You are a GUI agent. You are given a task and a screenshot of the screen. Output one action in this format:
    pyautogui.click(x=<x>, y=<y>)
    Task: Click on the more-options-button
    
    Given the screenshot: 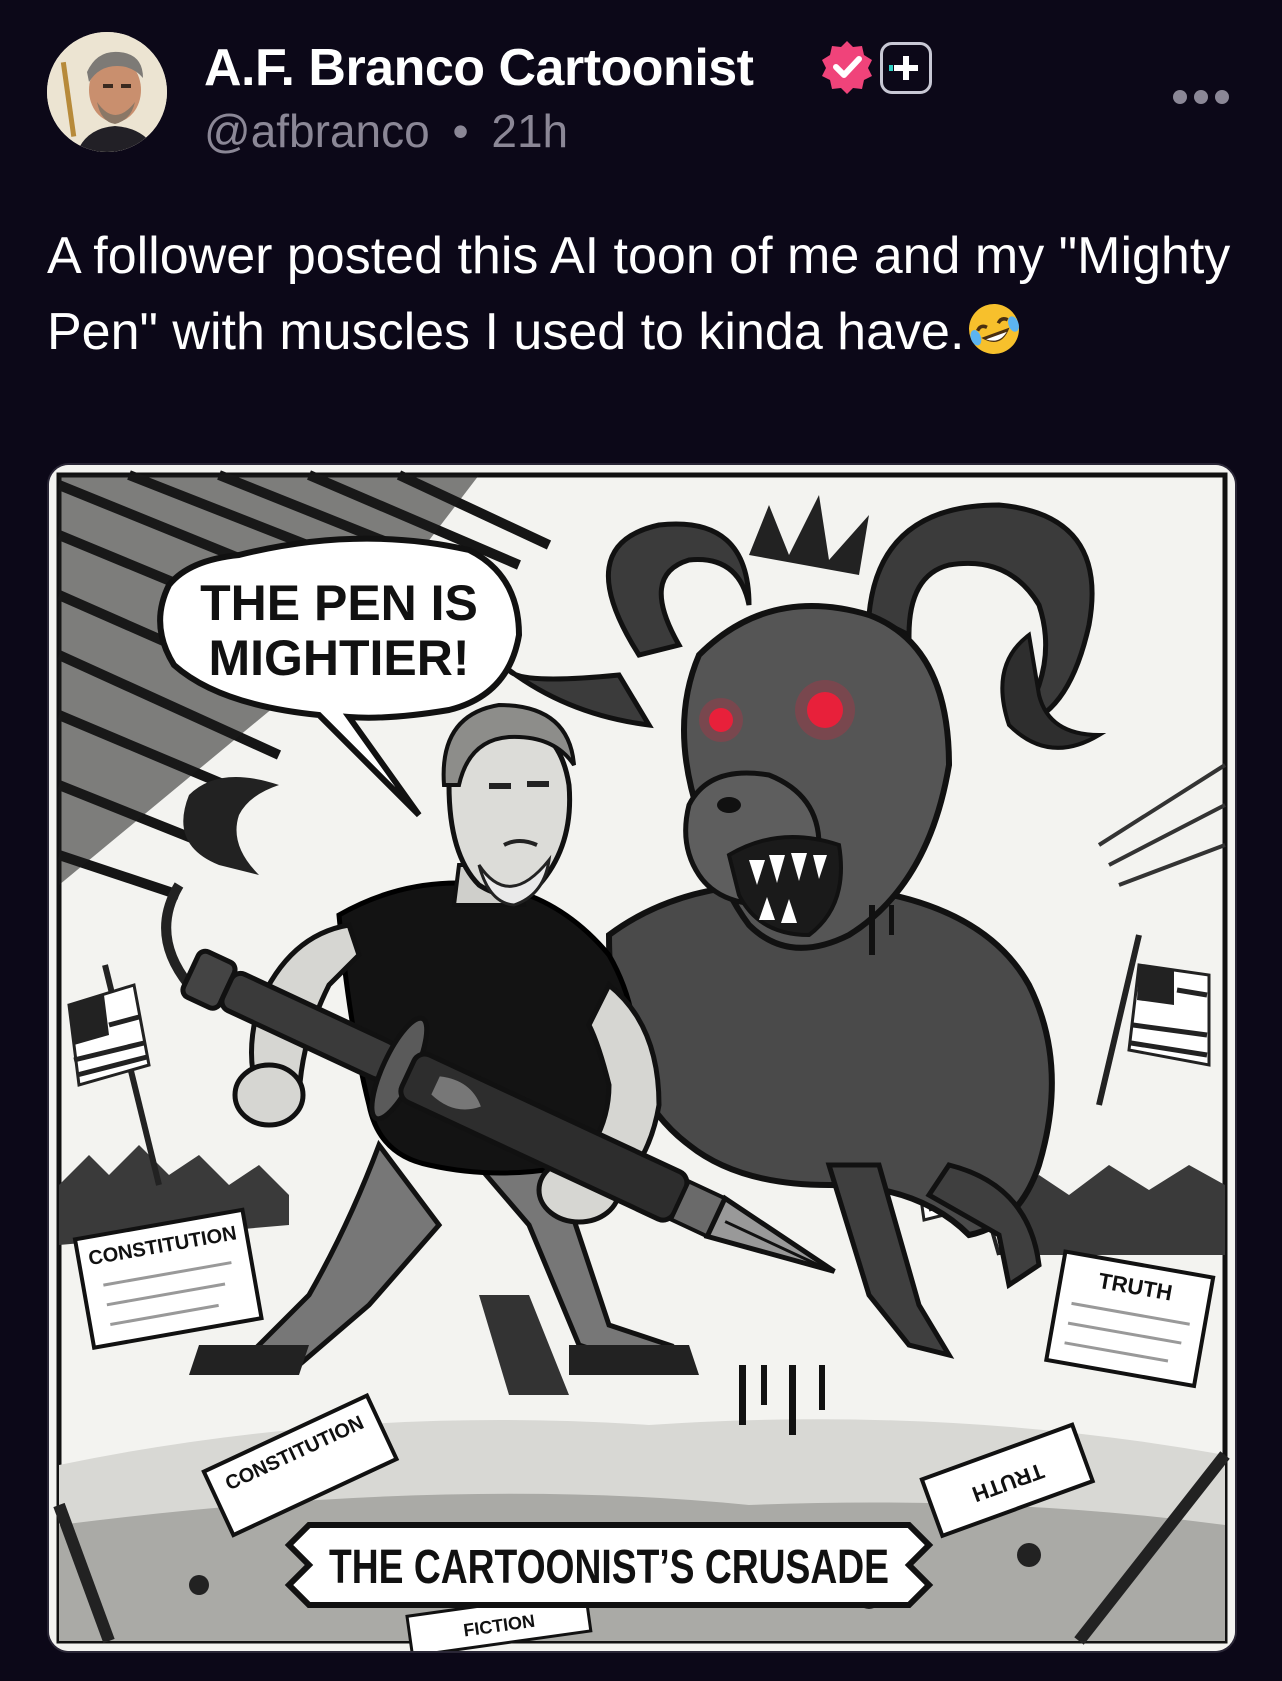 What is the action you would take?
    pyautogui.click(x=1201, y=97)
    